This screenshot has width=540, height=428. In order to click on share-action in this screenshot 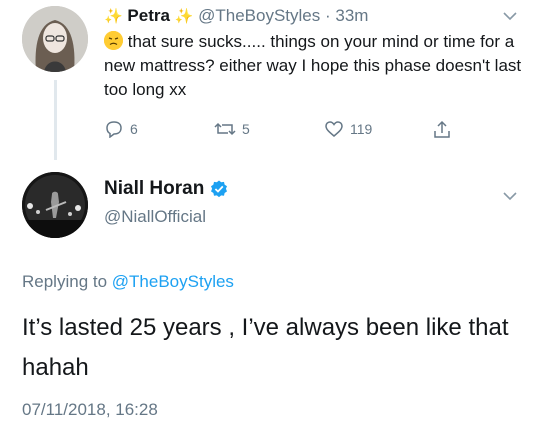, I will do `click(442, 130)`.